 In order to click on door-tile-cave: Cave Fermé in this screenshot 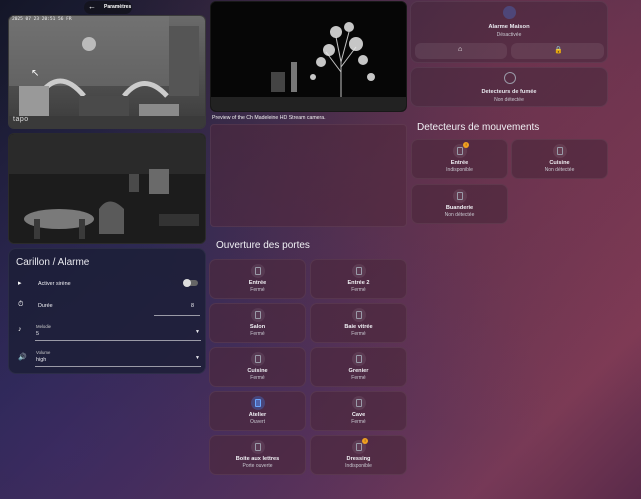, I will do `click(358, 411)`.